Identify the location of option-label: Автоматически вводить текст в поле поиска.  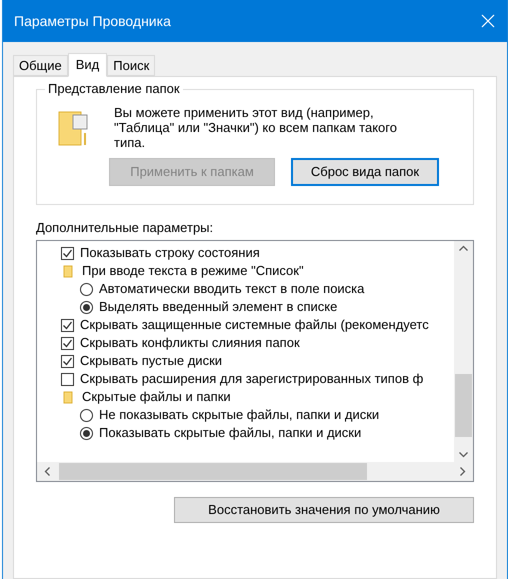
(231, 289).